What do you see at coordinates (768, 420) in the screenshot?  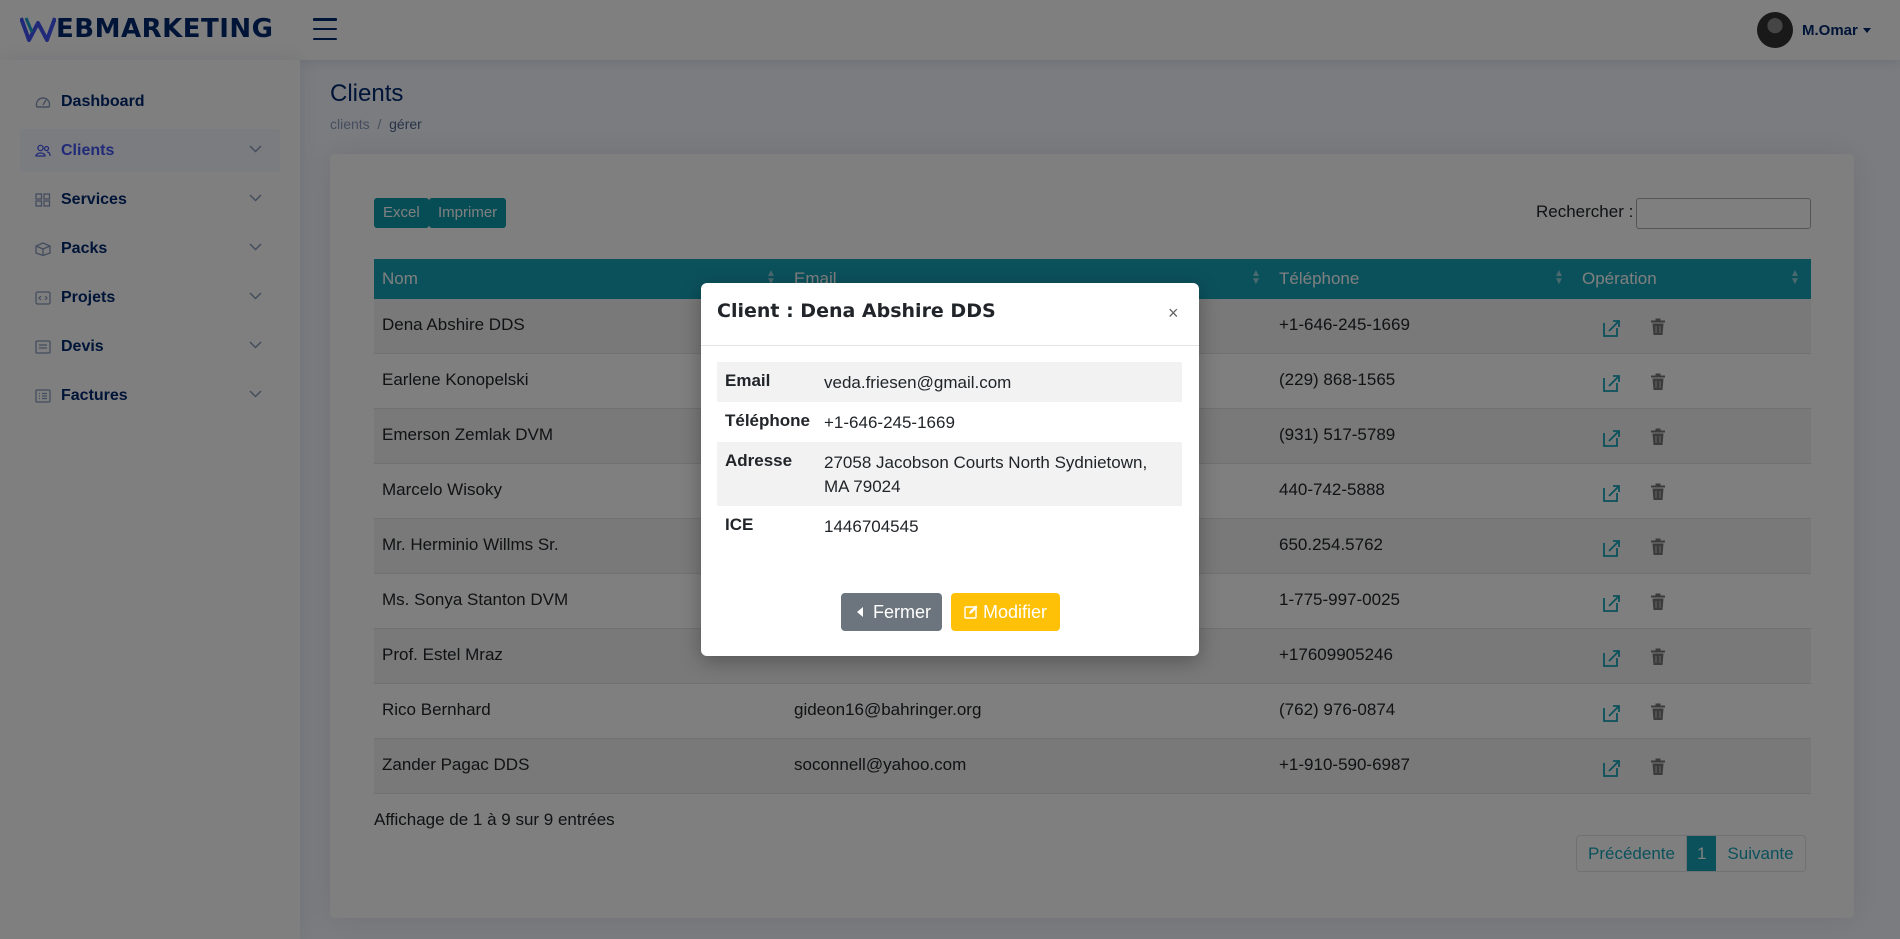 I see `detail-label: Téléphone` at bounding box center [768, 420].